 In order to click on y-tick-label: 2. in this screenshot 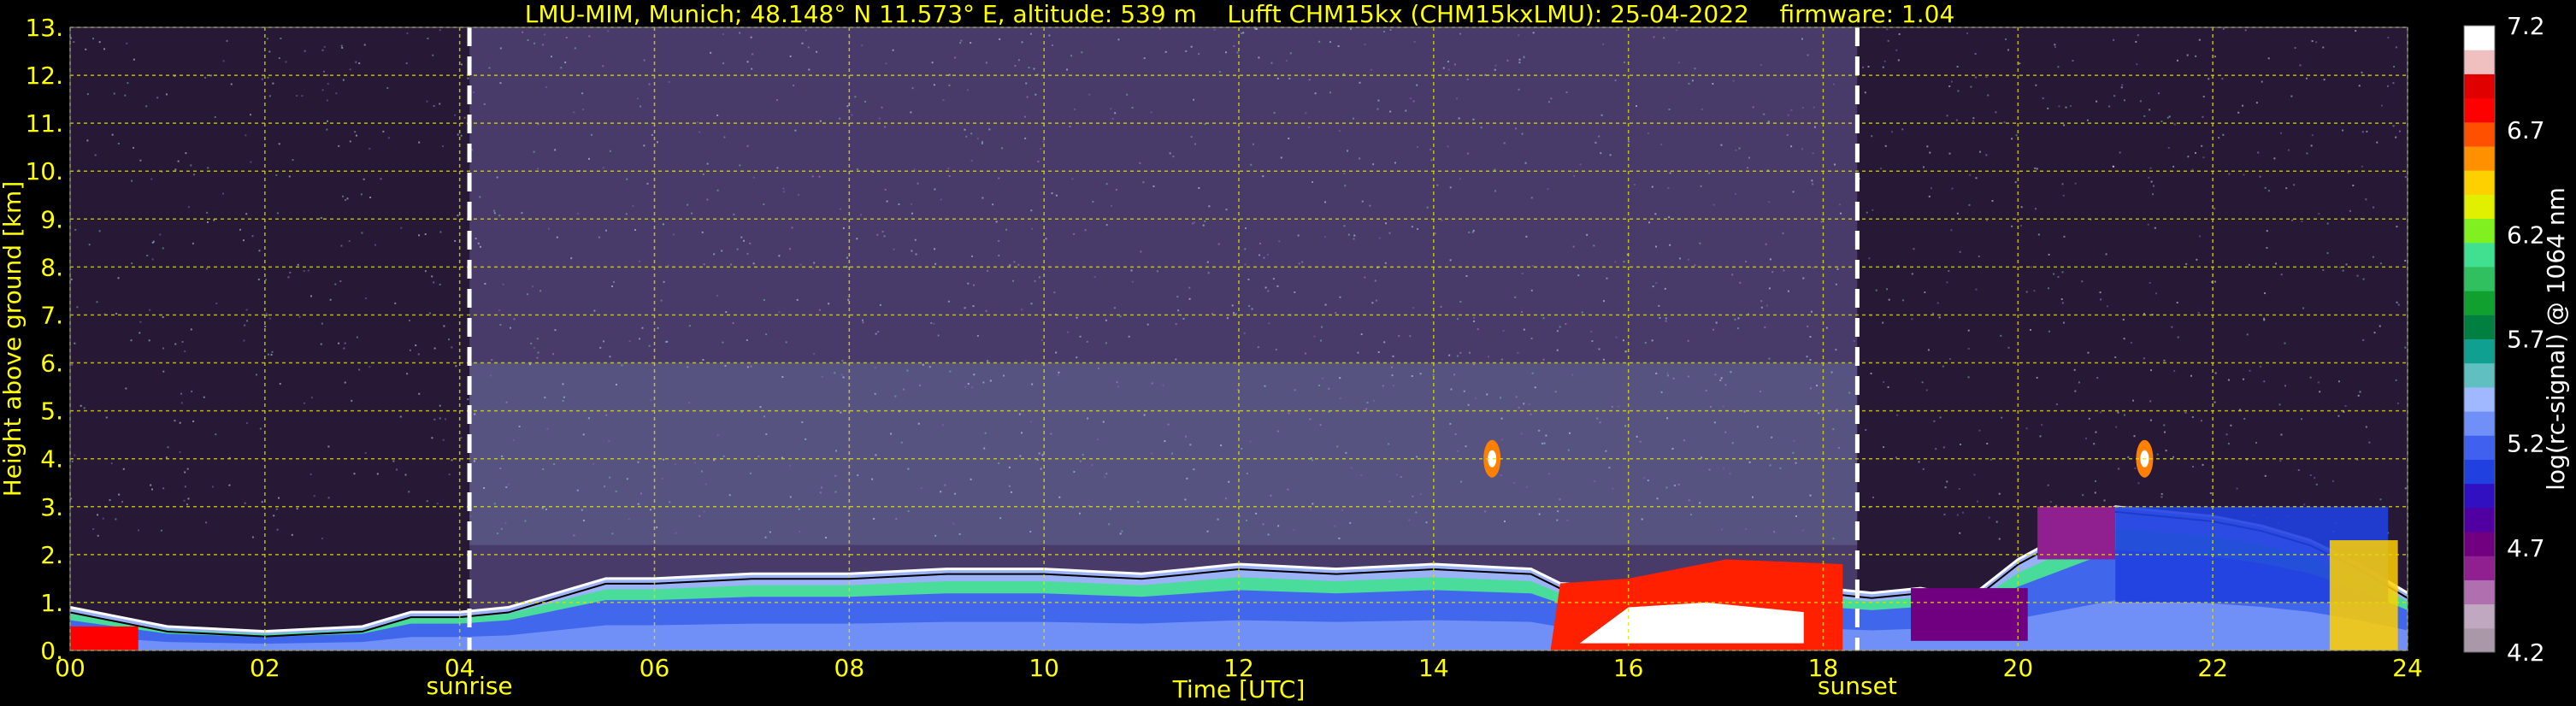, I will do `click(51, 555)`.